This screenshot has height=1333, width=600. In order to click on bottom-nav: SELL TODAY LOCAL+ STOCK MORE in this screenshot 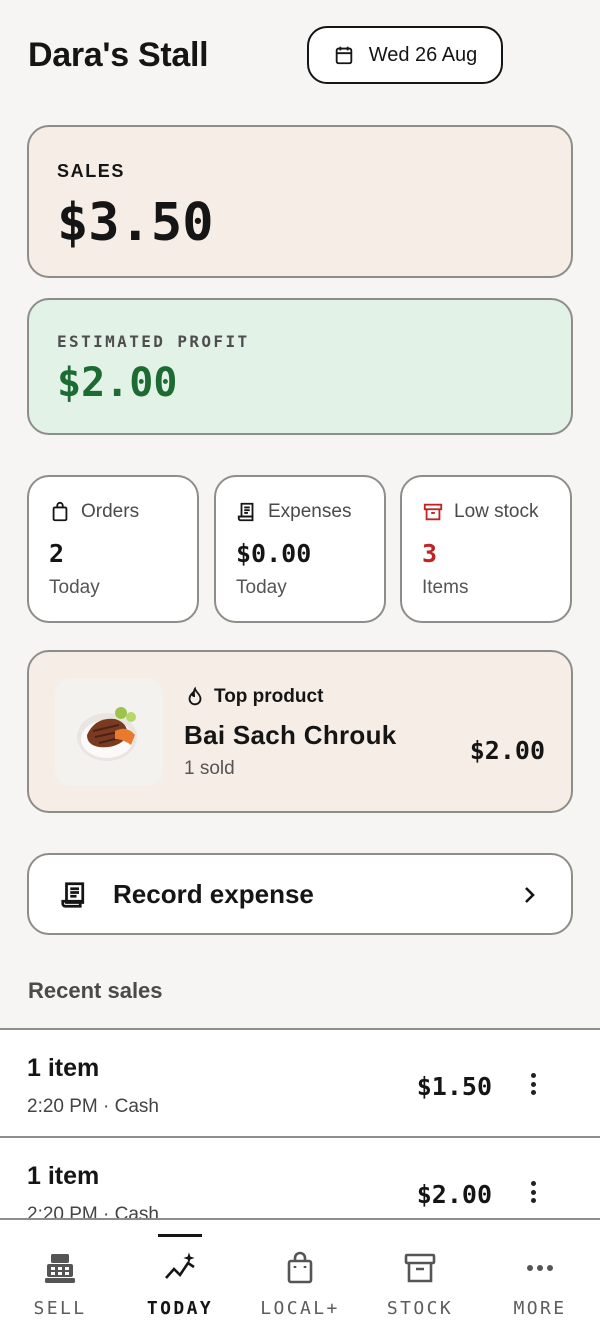, I will do `click(300, 1275)`.